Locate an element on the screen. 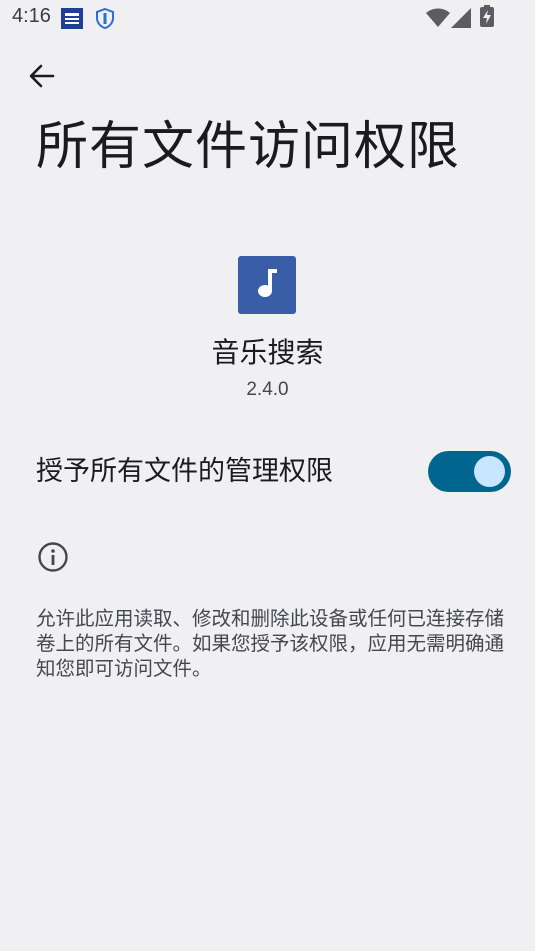 This screenshot has width=535, height=951. music-note-icon is located at coordinates (267, 285).